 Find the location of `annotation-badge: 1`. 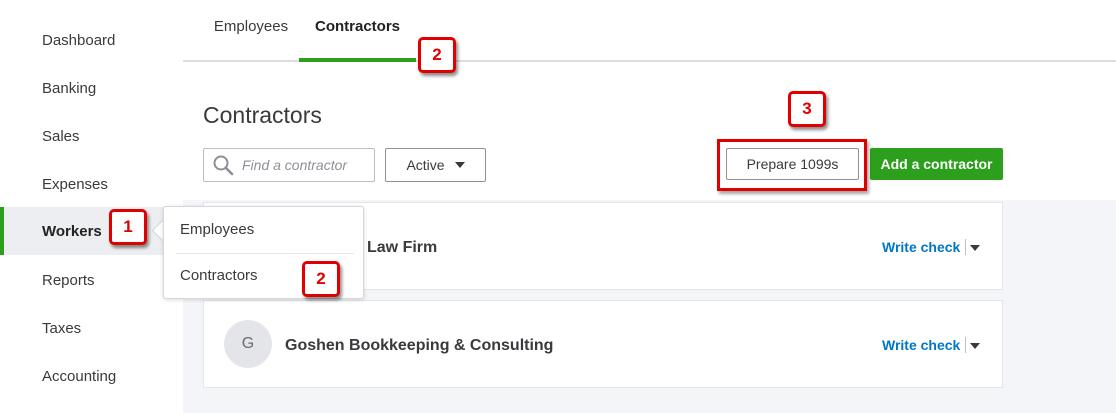

annotation-badge: 1 is located at coordinates (128, 227).